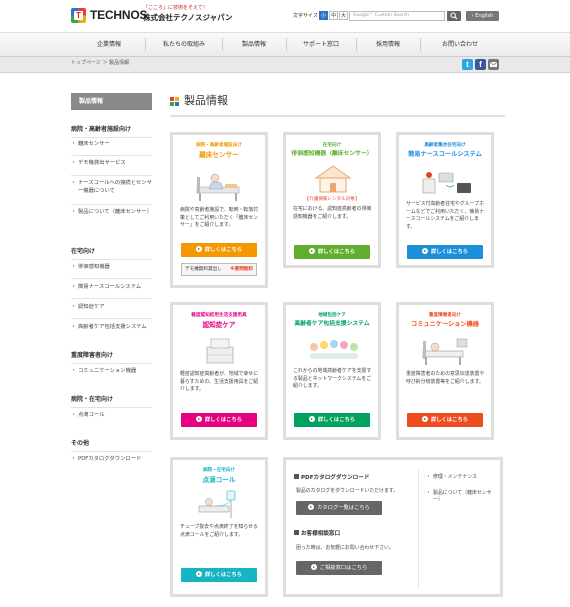  What do you see at coordinates (321, 44) in the screenshot?
I see `nav-support: サポート窓口` at bounding box center [321, 44].